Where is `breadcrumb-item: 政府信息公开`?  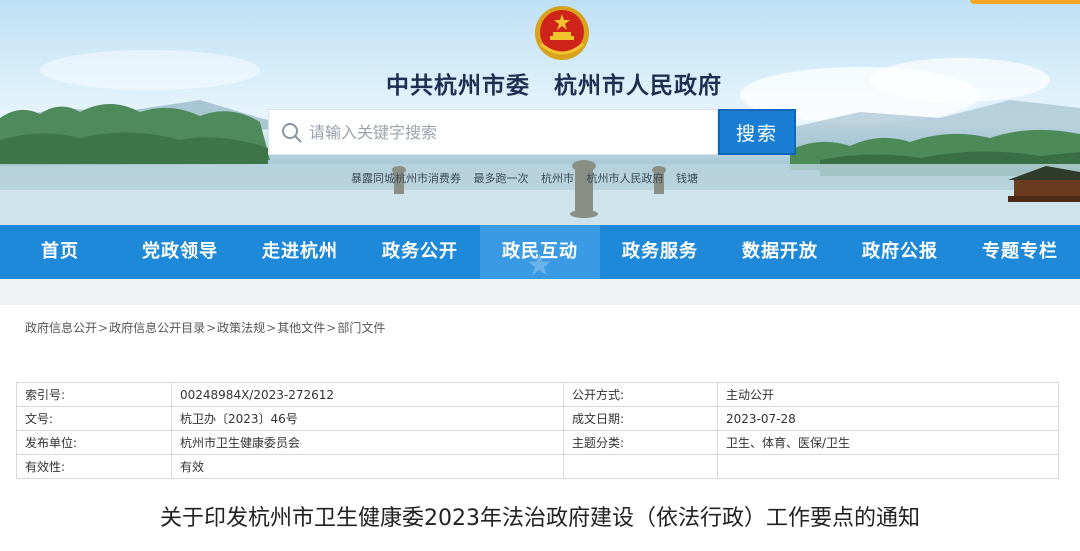 breadcrumb-item: 政府信息公开 is located at coordinates (61, 328).